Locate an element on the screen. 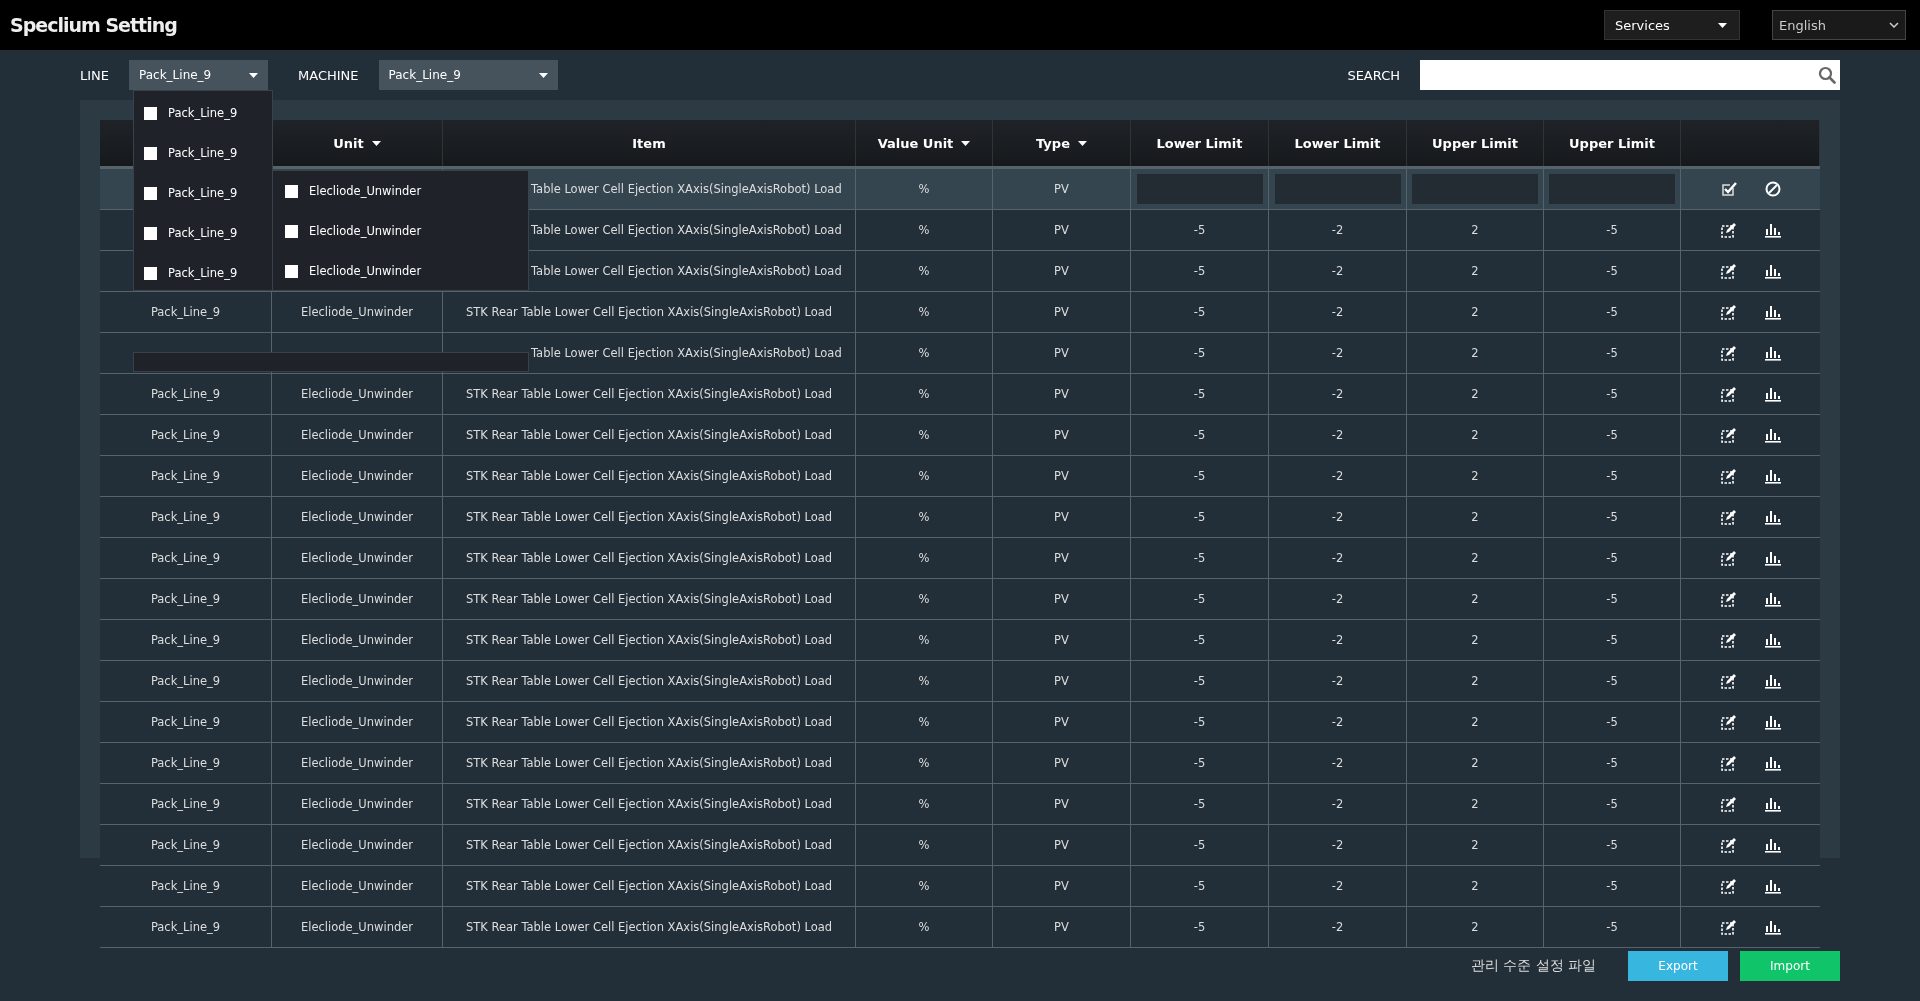 This screenshot has height=1001, width=1920. search-field is located at coordinates (1630, 75).